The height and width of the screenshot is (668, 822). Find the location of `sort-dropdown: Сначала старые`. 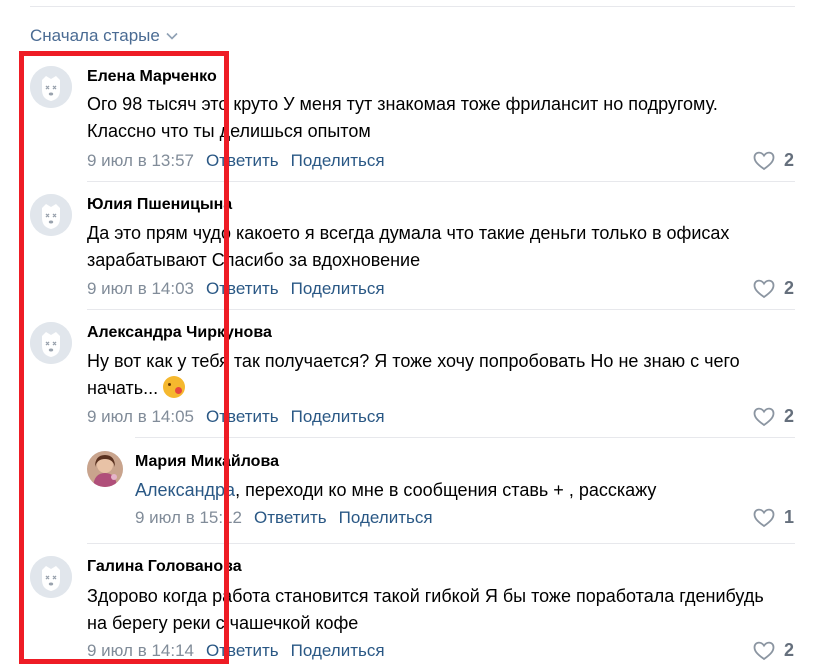

sort-dropdown: Сначала старые is located at coordinates (104, 36).